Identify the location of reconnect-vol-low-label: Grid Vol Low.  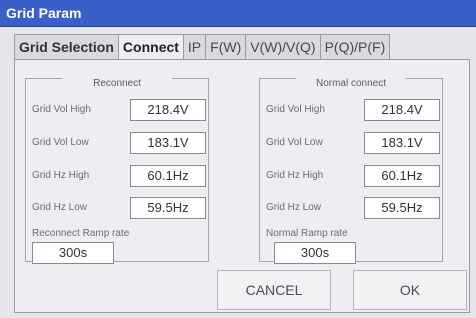
(60, 142).